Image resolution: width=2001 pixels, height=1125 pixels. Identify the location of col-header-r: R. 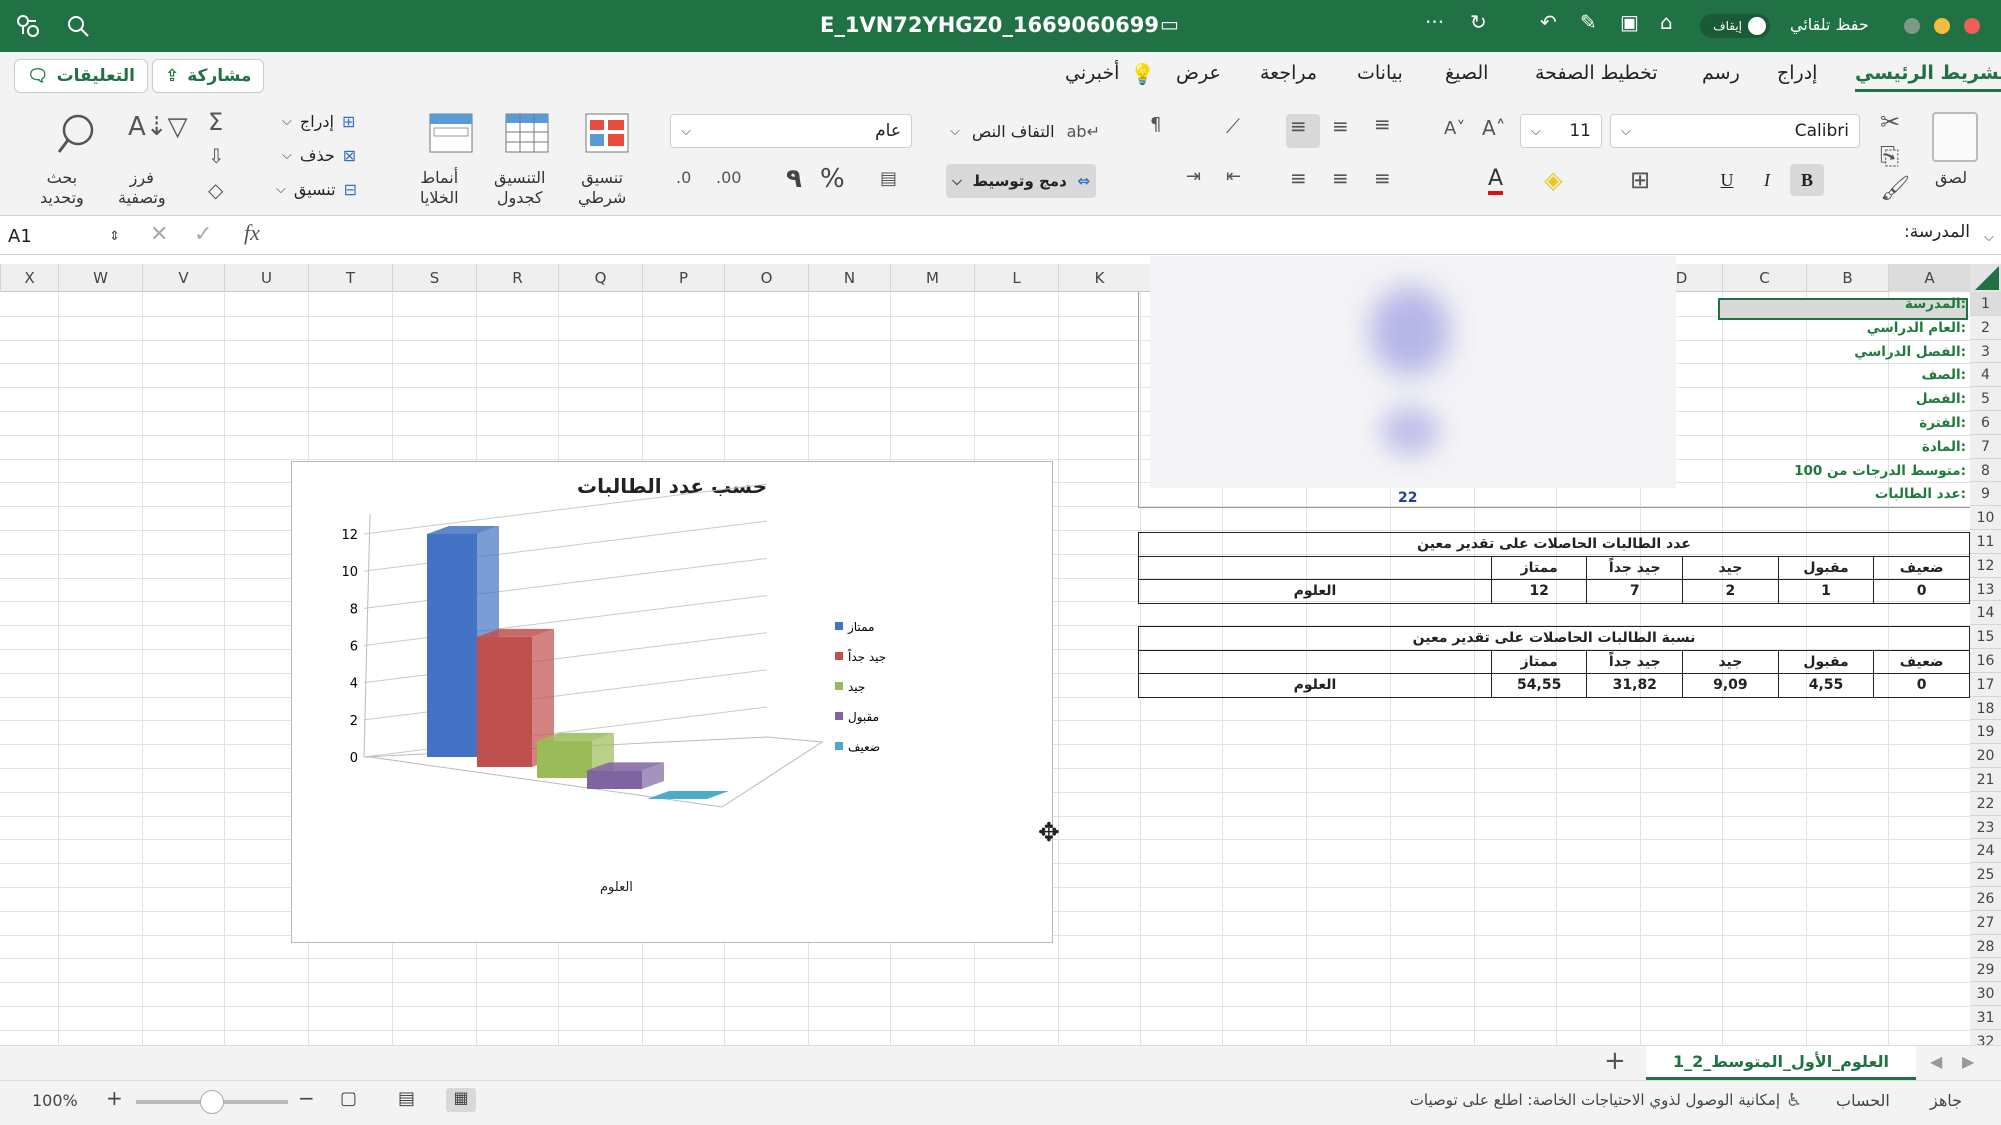
(517, 278).